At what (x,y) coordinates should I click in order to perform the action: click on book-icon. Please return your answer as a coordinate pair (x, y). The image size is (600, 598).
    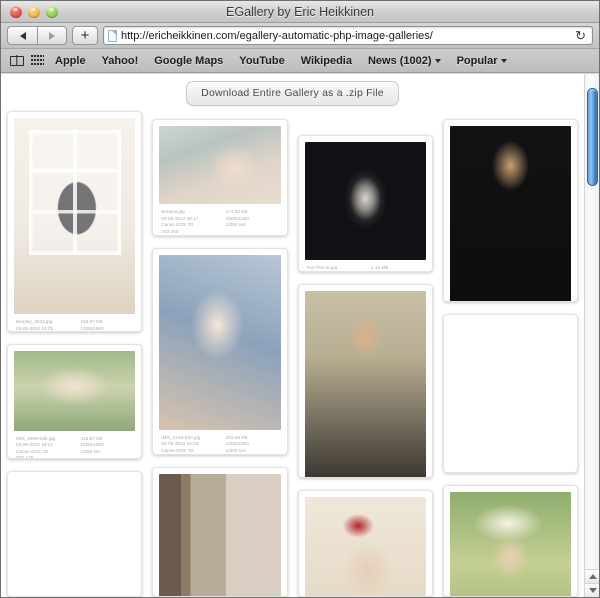
    Looking at the image, I should click on (17, 60).